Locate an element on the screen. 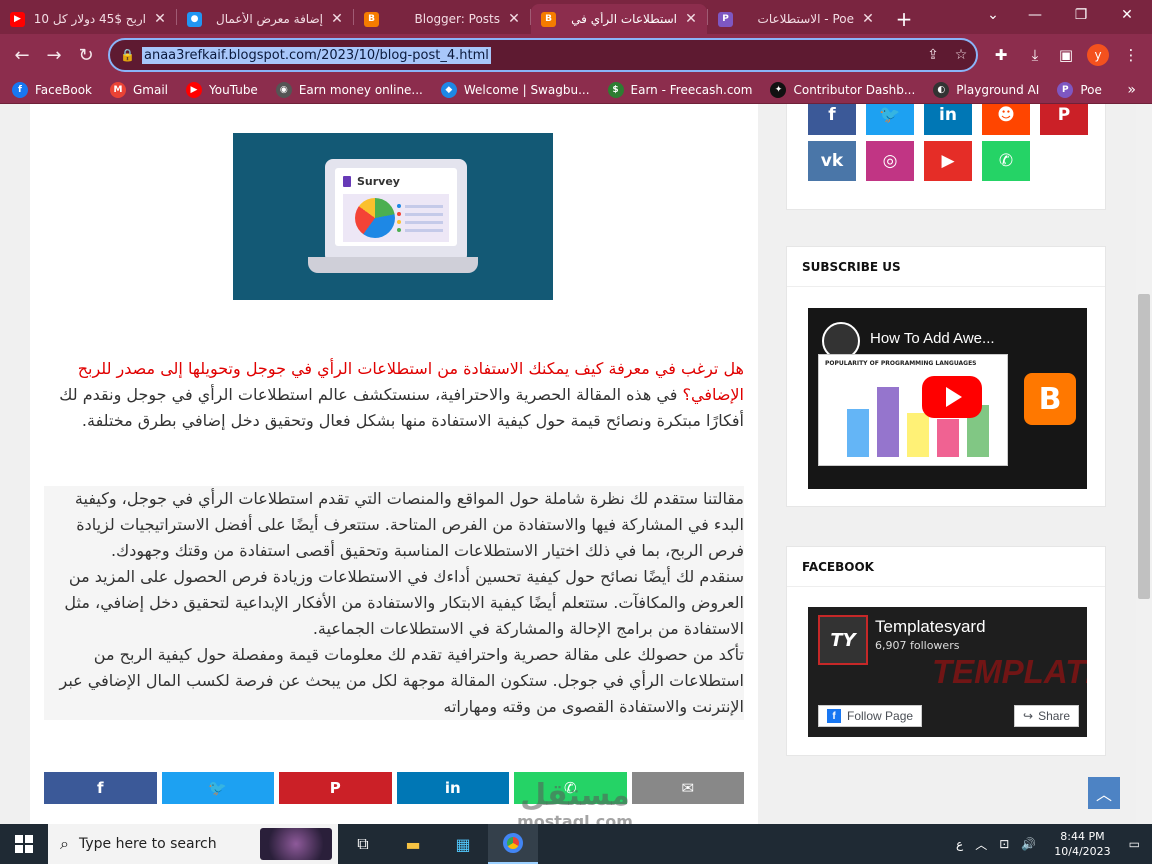 Image resolution: width=1152 pixels, height=864 pixels. bookmark-star-icon: ☆ is located at coordinates (961, 55).